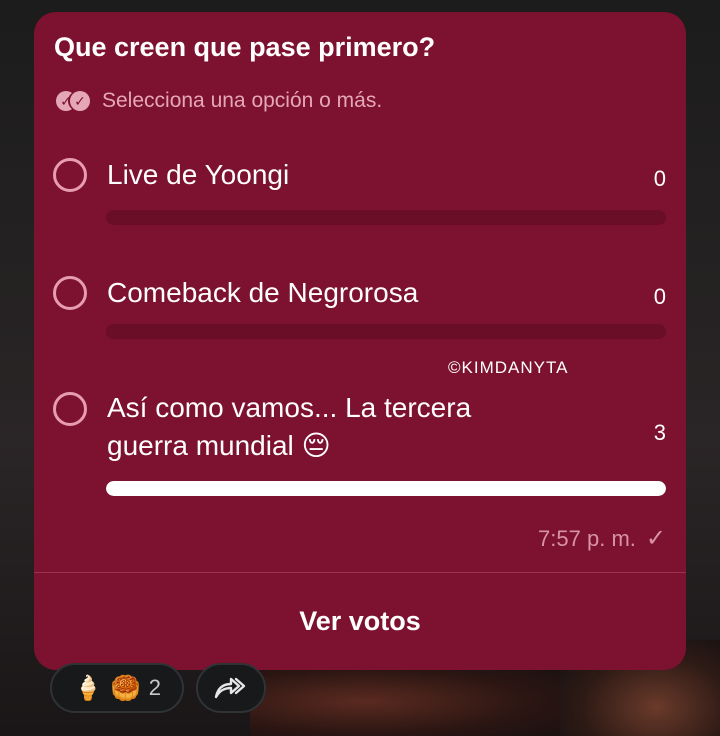 The image size is (720, 736). I want to click on poll-option-1: Live de Yoongi 0, so click(360, 194).